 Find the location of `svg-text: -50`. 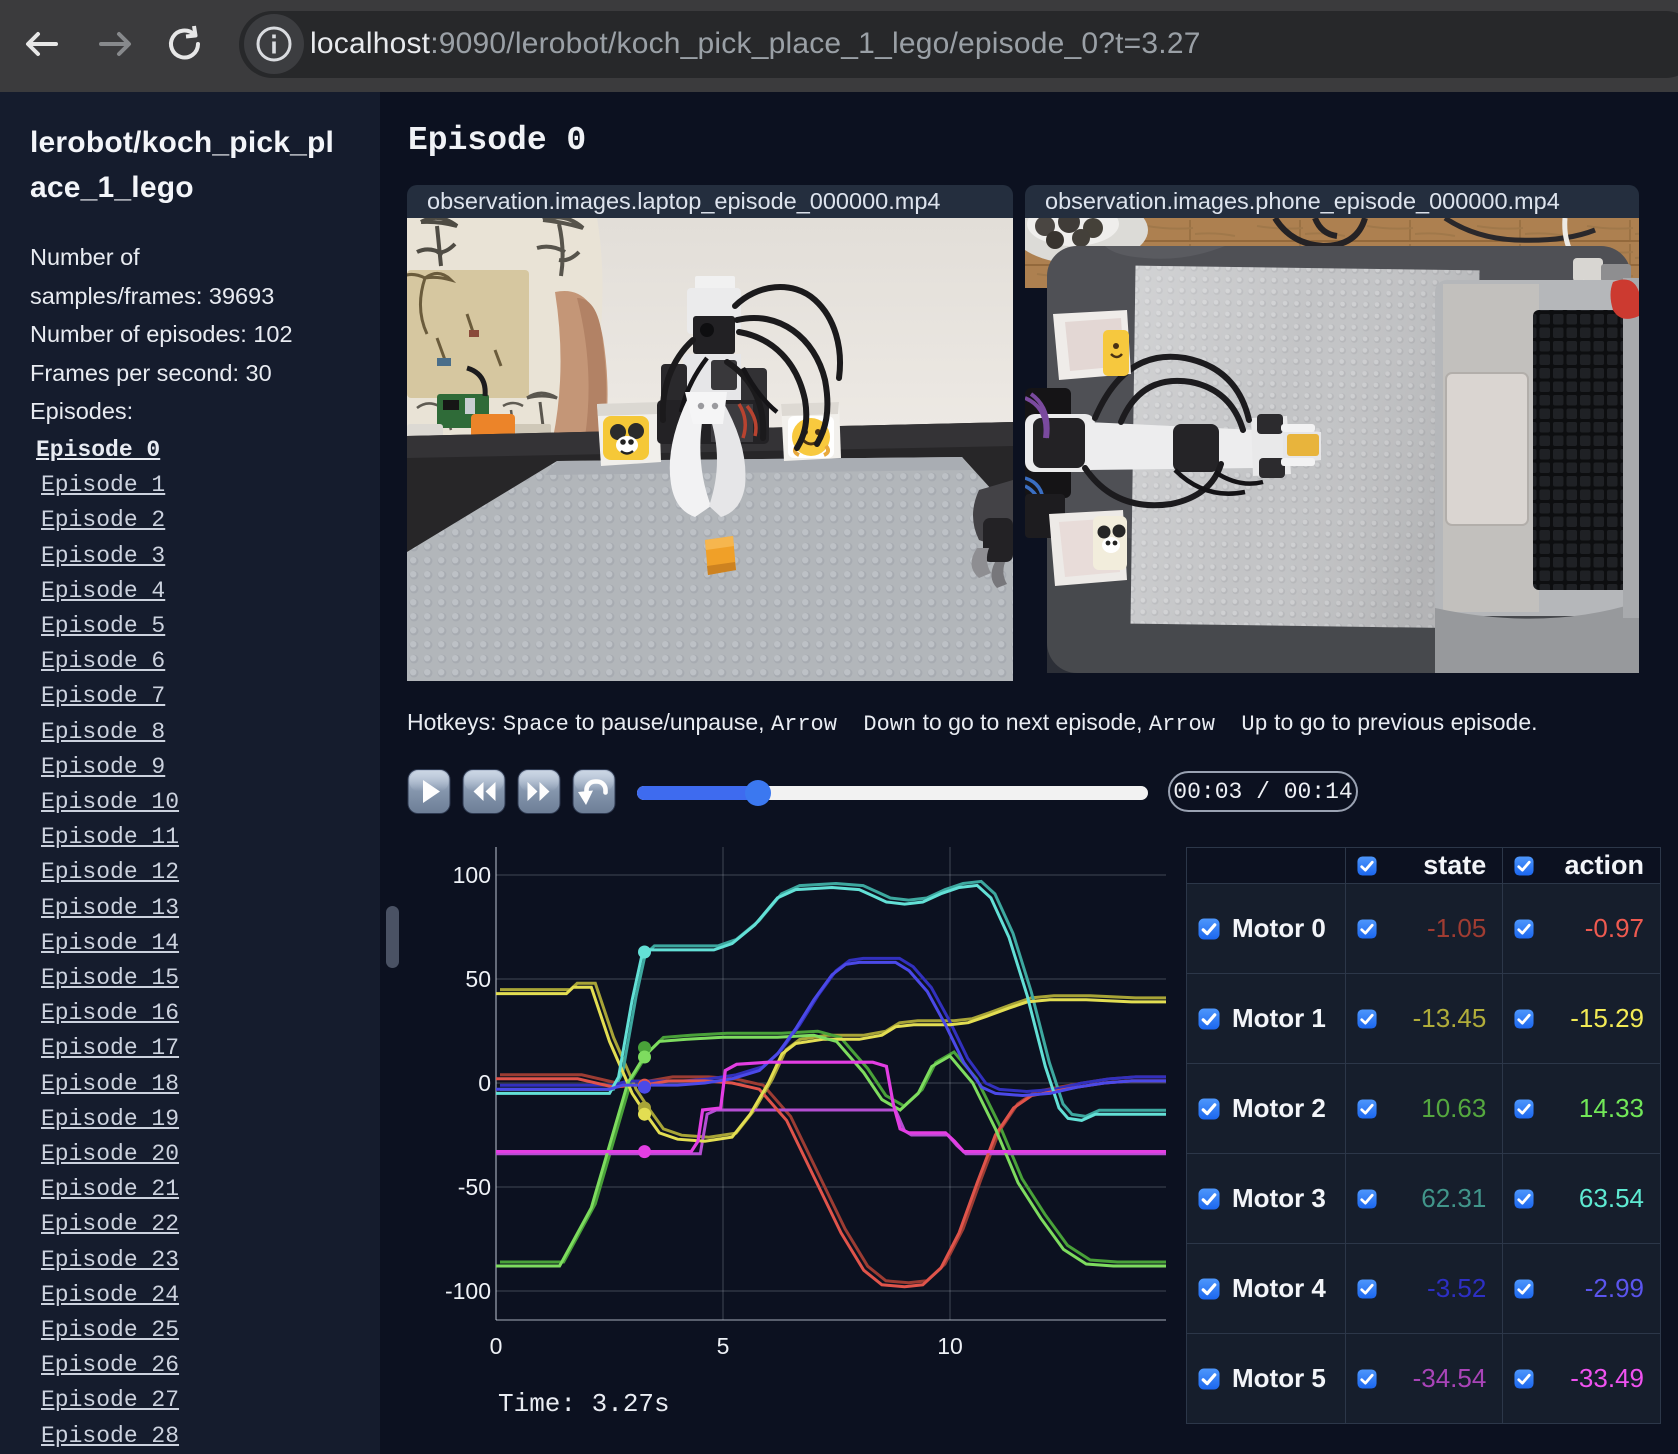

svg-text: -50 is located at coordinates (474, 1187).